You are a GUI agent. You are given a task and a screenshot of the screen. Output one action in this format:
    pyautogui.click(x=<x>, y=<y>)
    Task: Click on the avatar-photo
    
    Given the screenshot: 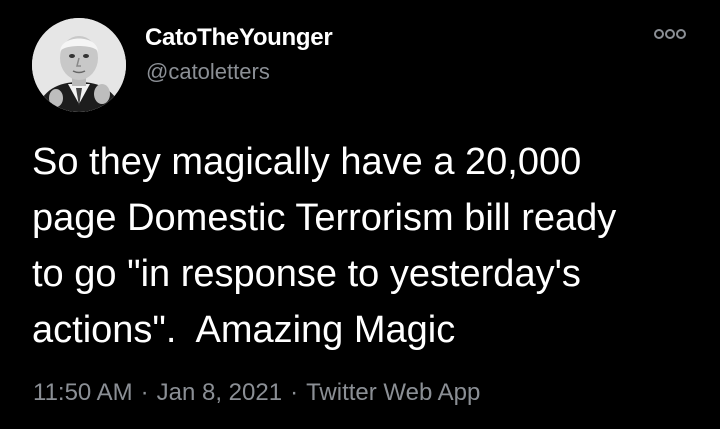 What is the action you would take?
    pyautogui.click(x=79, y=65)
    